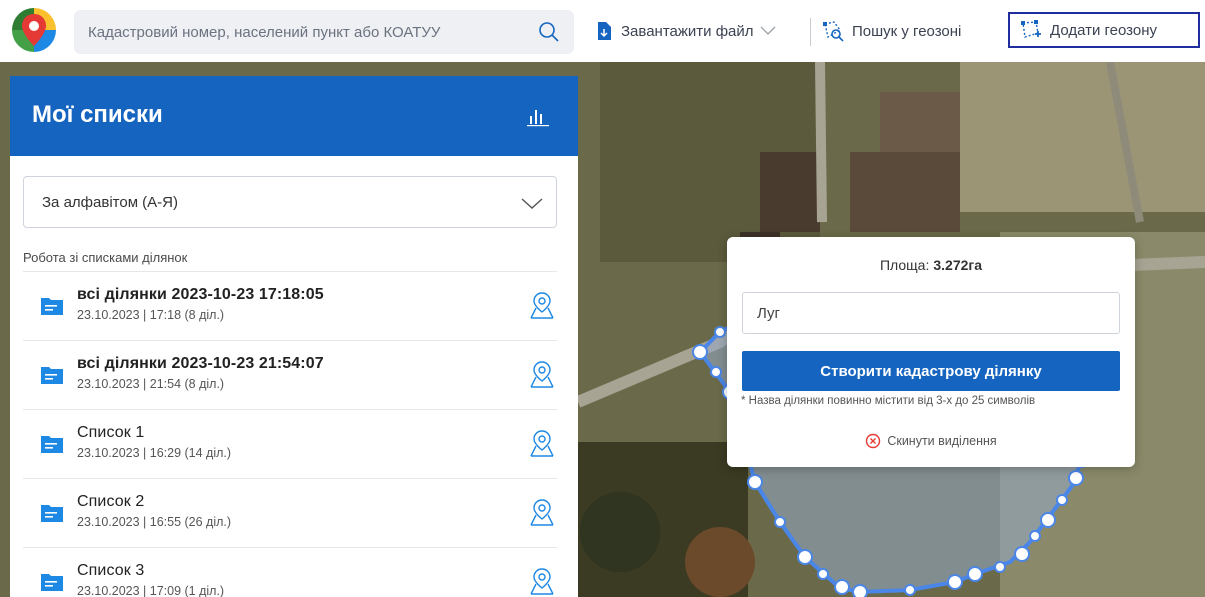 The height and width of the screenshot is (597, 1205). Describe the element at coordinates (942, 441) in the screenshot. I see `reset-selection-label: Скинути виділення` at that location.